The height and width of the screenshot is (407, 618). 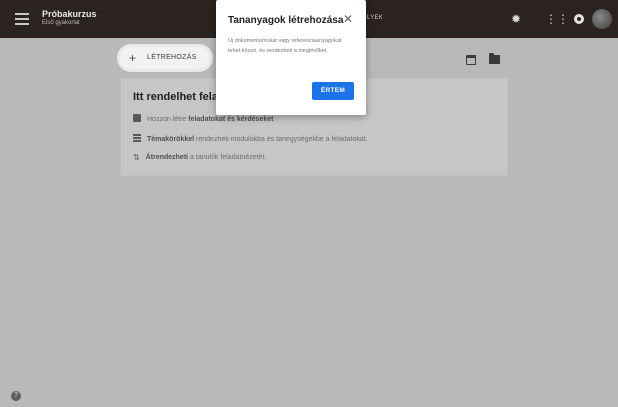 What do you see at coordinates (602, 19) in the screenshot?
I see `avatar` at bounding box center [602, 19].